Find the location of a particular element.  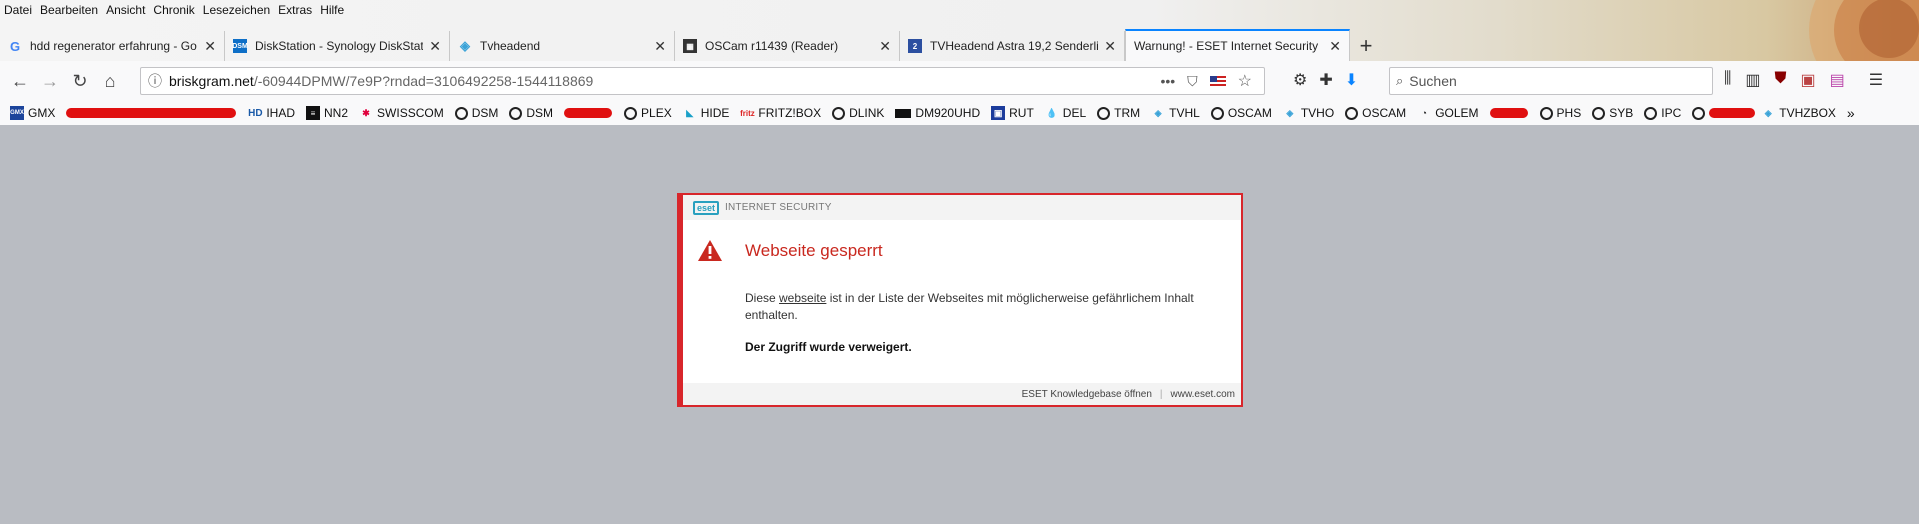

bookmark-label: OSCAM is located at coordinates (1249, 113).